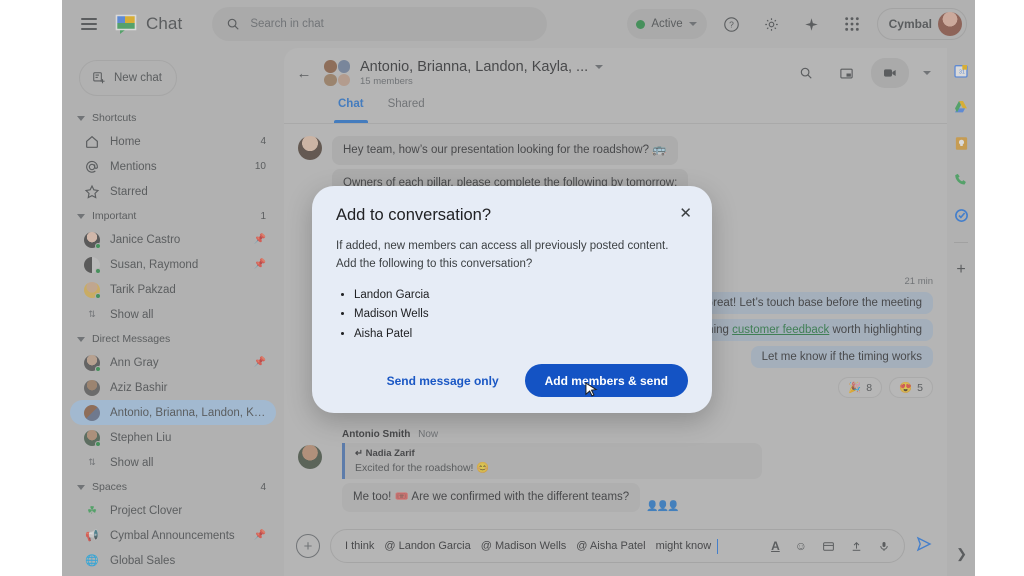  Describe the element at coordinates (263, 141) in the screenshot. I see `unread-count: 4` at that location.